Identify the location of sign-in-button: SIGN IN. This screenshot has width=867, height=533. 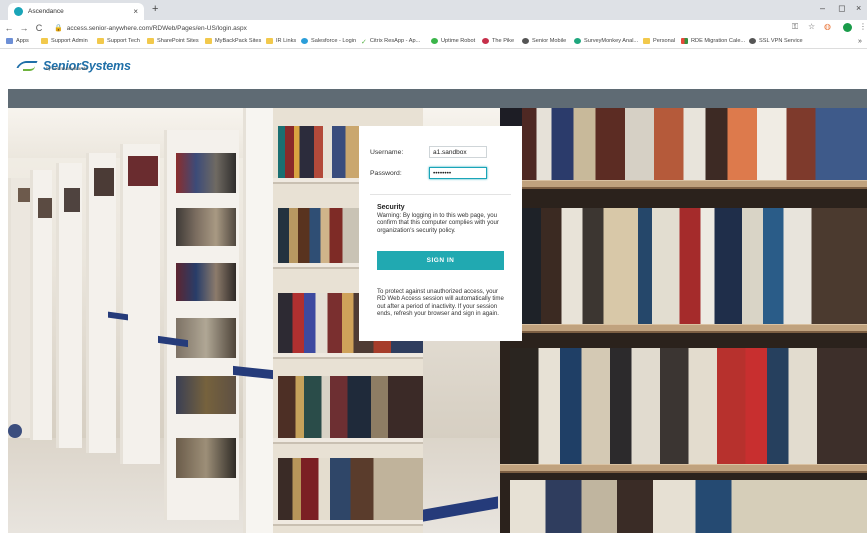
(440, 260).